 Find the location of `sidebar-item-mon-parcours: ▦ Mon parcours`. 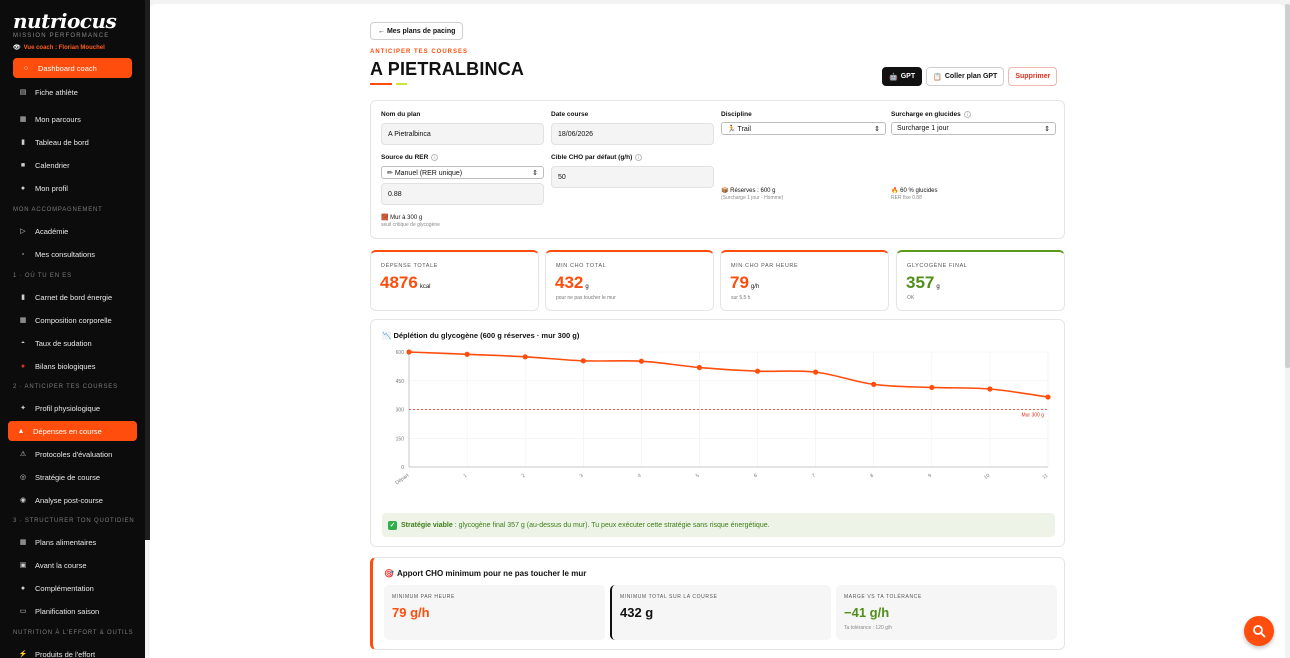

sidebar-item-mon-parcours: ▦ Mon parcours is located at coordinates (72, 119).